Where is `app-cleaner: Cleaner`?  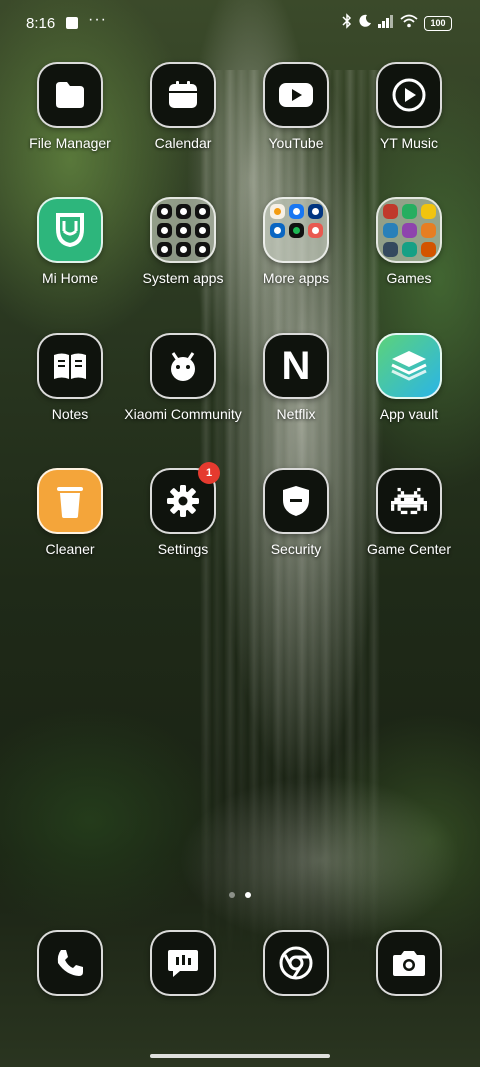
app-cleaner: Cleaner is located at coordinates (70, 513).